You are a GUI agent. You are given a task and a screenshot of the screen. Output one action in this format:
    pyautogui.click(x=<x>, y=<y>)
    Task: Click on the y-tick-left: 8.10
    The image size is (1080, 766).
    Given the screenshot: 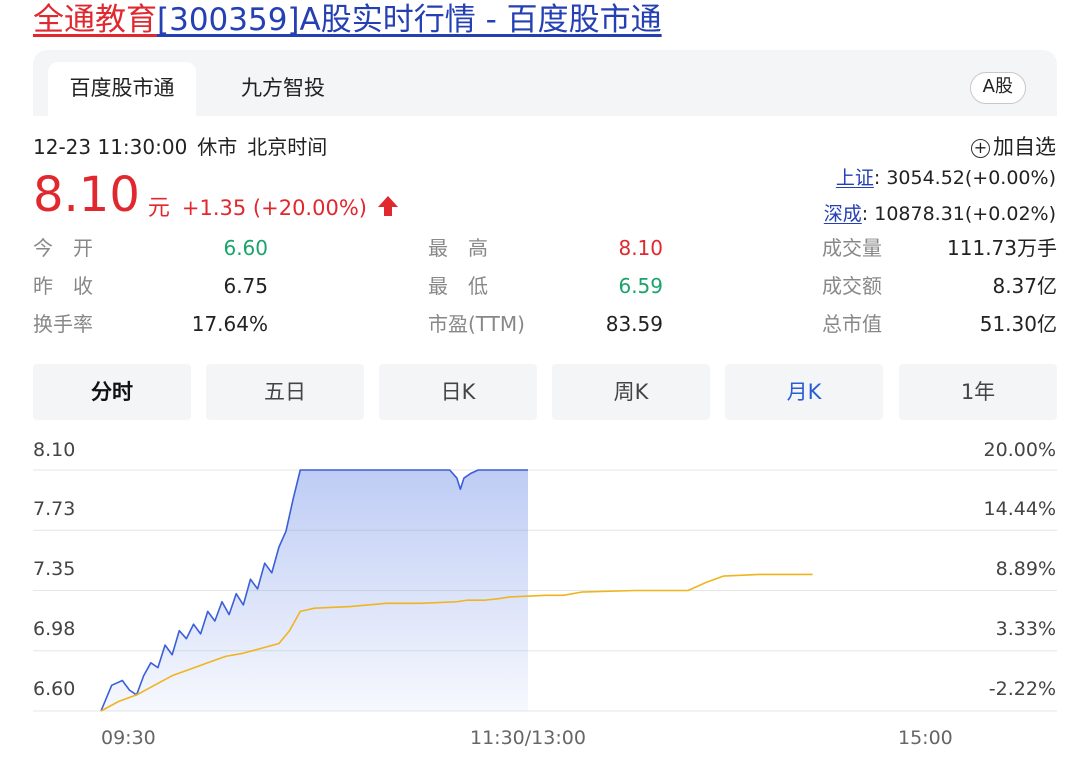 What is the action you would take?
    pyautogui.click(x=54, y=450)
    